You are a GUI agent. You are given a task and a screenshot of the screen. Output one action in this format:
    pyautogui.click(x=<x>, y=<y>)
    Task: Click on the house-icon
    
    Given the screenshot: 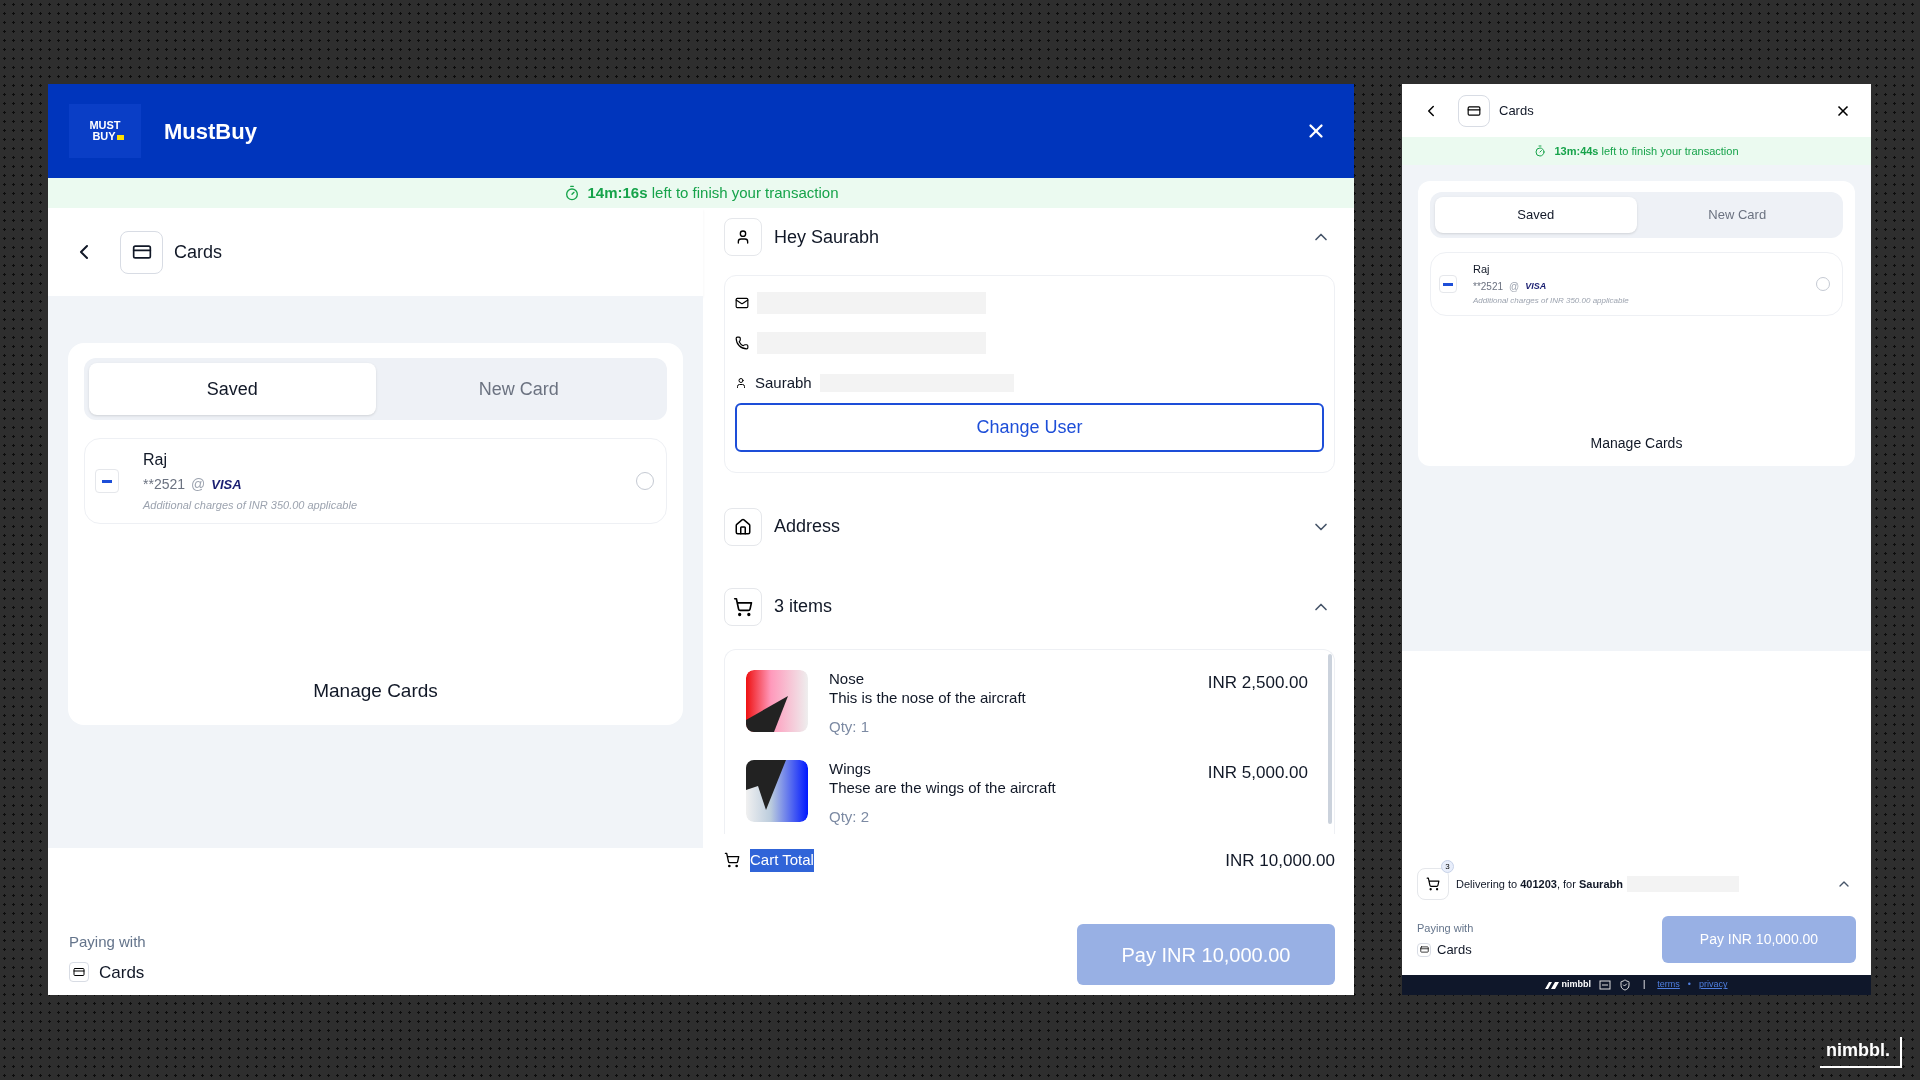 What is the action you would take?
    pyautogui.click(x=743, y=526)
    